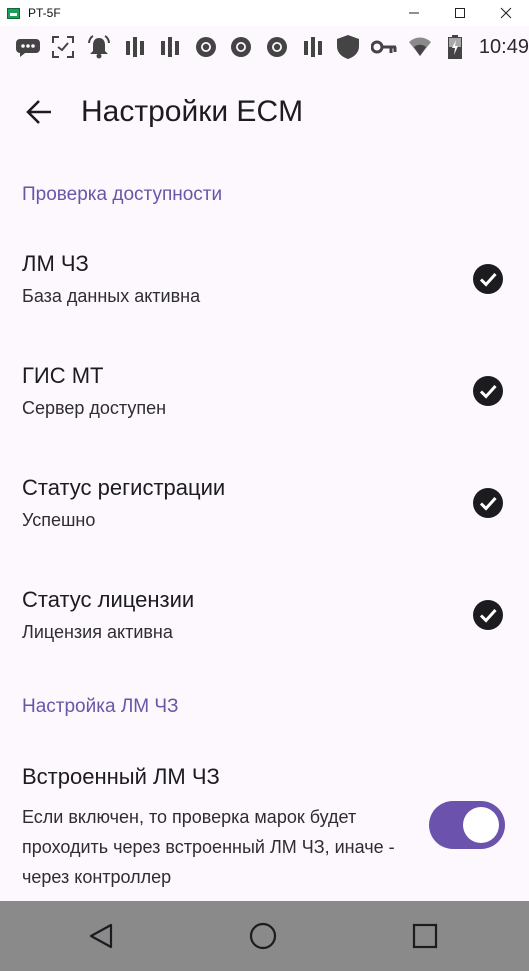 This screenshot has height=971, width=529. Describe the element at coordinates (55, 263) in the screenshot. I see `pref-title: ЛМ ЧЗ` at that location.